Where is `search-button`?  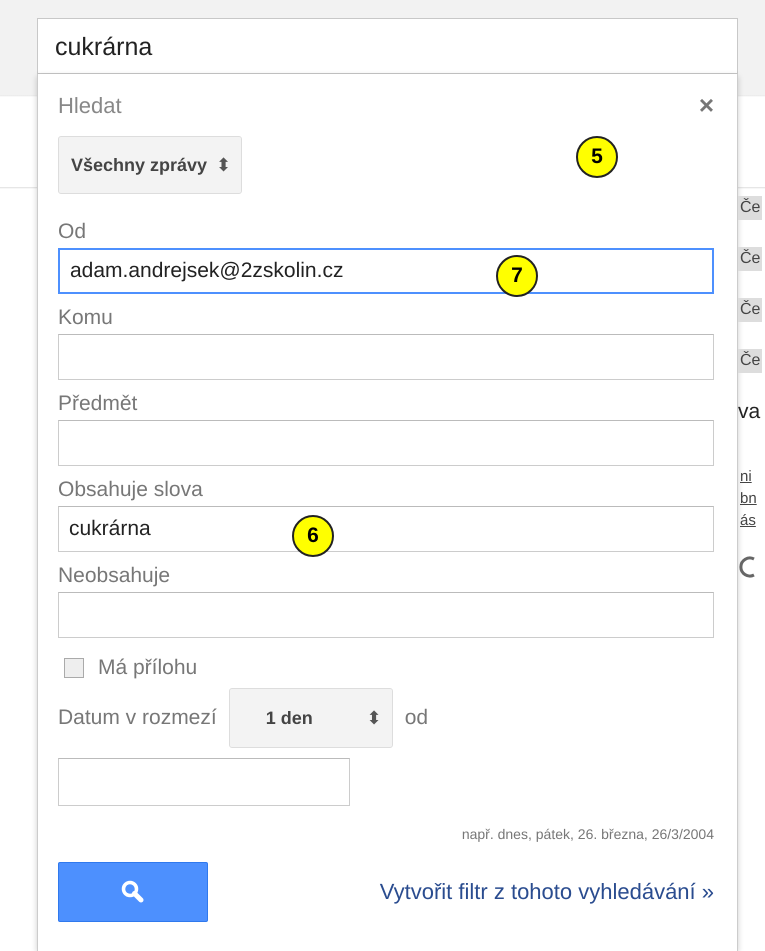
search-button is located at coordinates (133, 892).